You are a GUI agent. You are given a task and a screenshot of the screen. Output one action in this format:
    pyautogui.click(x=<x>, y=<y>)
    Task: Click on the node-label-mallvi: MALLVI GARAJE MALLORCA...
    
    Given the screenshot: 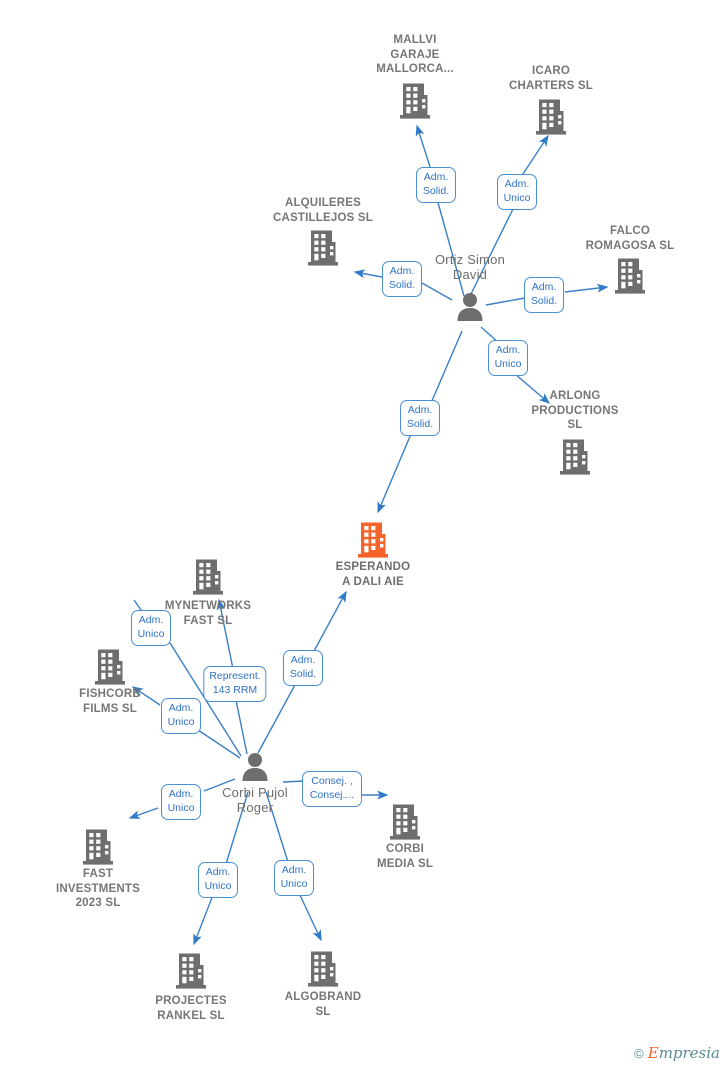 What is the action you would take?
    pyautogui.click(x=415, y=54)
    